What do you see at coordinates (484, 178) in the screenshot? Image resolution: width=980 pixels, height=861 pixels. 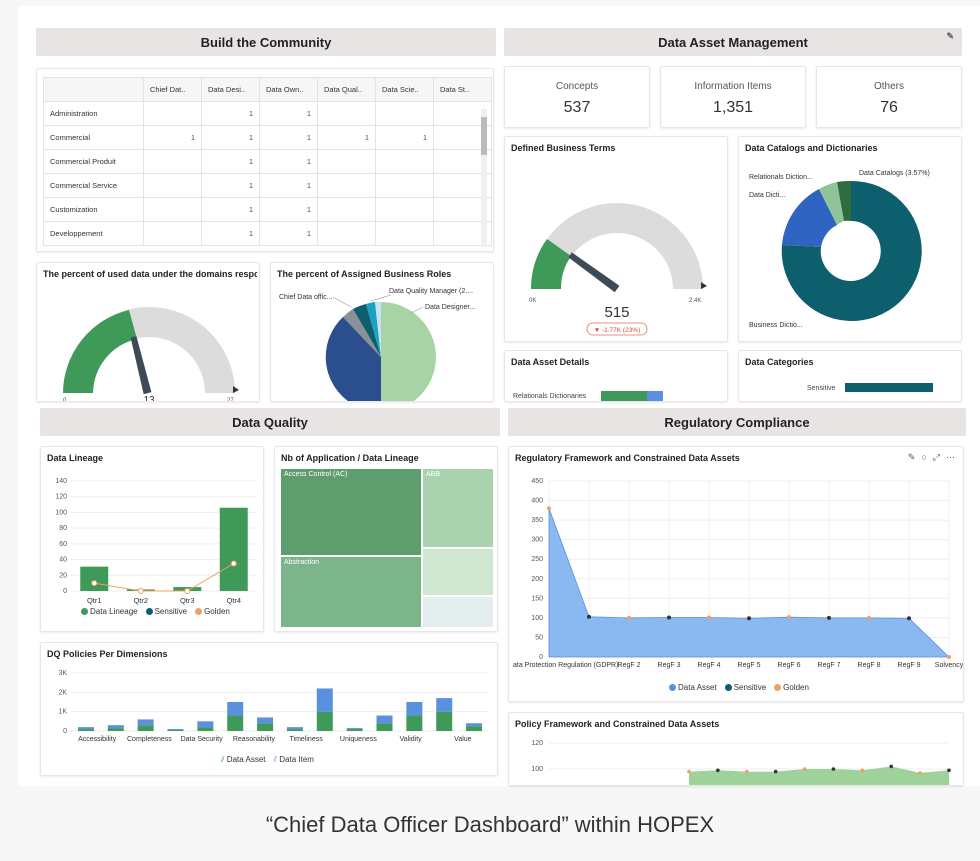 I see `table-scrollbar` at bounding box center [484, 178].